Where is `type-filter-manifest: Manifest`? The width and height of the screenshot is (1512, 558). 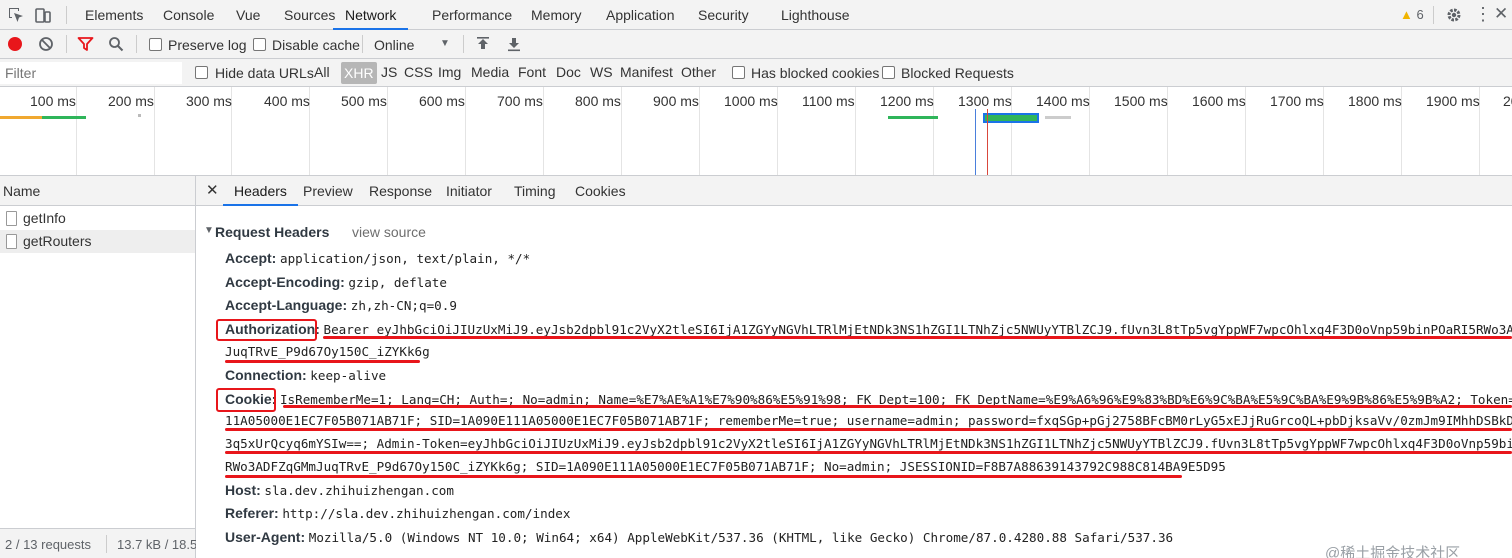
type-filter-manifest: Manifest is located at coordinates (646, 72).